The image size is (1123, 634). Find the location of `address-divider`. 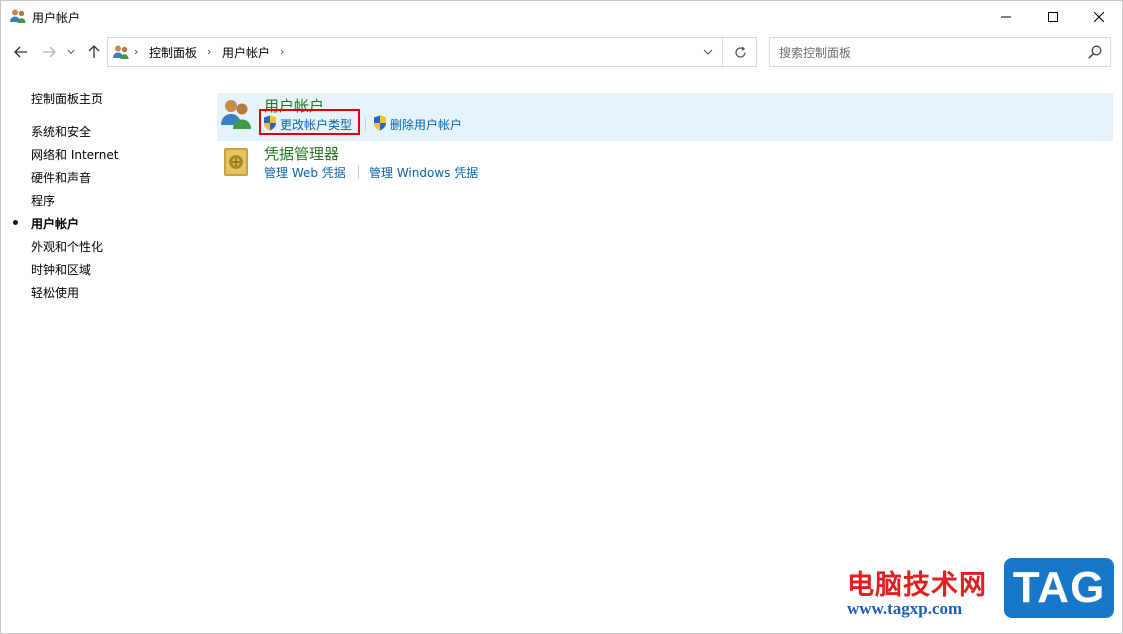

address-divider is located at coordinates (722, 52).